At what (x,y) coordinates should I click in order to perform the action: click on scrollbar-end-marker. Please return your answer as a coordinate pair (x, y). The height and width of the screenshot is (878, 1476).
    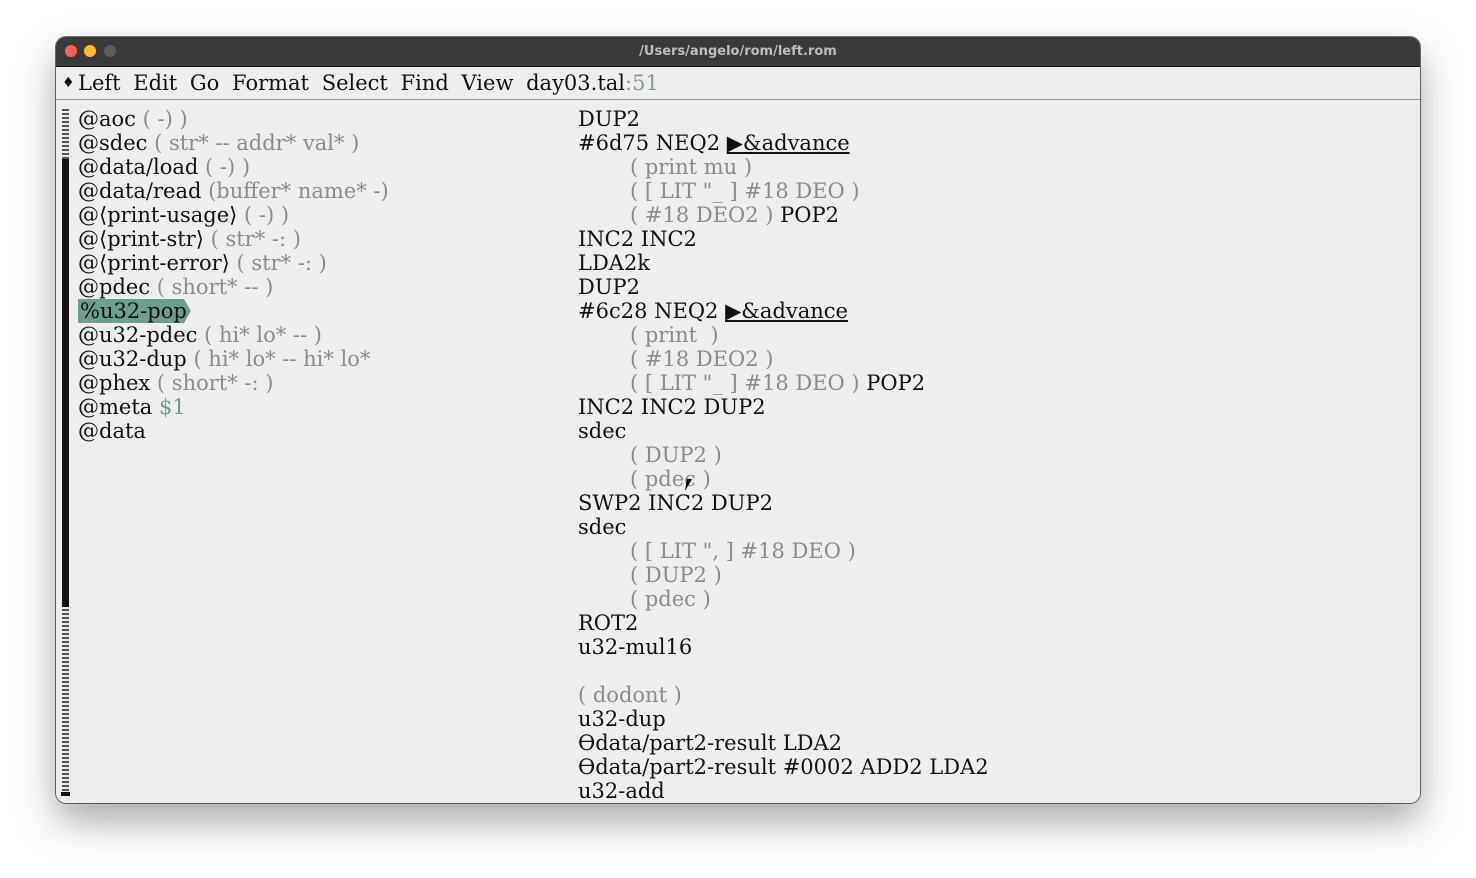
    Looking at the image, I should click on (65, 794).